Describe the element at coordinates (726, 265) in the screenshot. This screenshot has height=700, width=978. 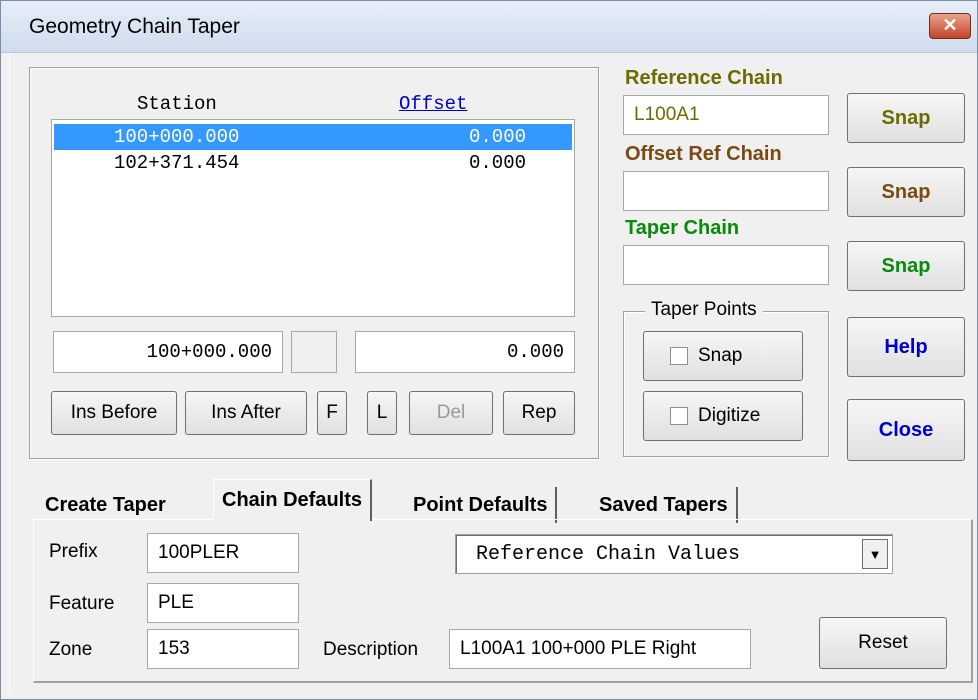
I see `taper-chain-field` at that location.